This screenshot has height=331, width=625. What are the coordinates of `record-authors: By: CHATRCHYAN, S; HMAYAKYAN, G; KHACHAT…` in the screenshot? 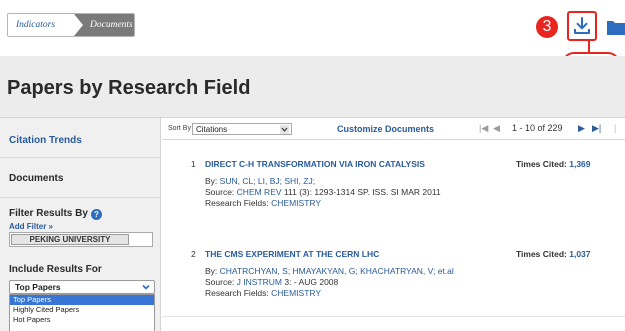 It's located at (329, 271).